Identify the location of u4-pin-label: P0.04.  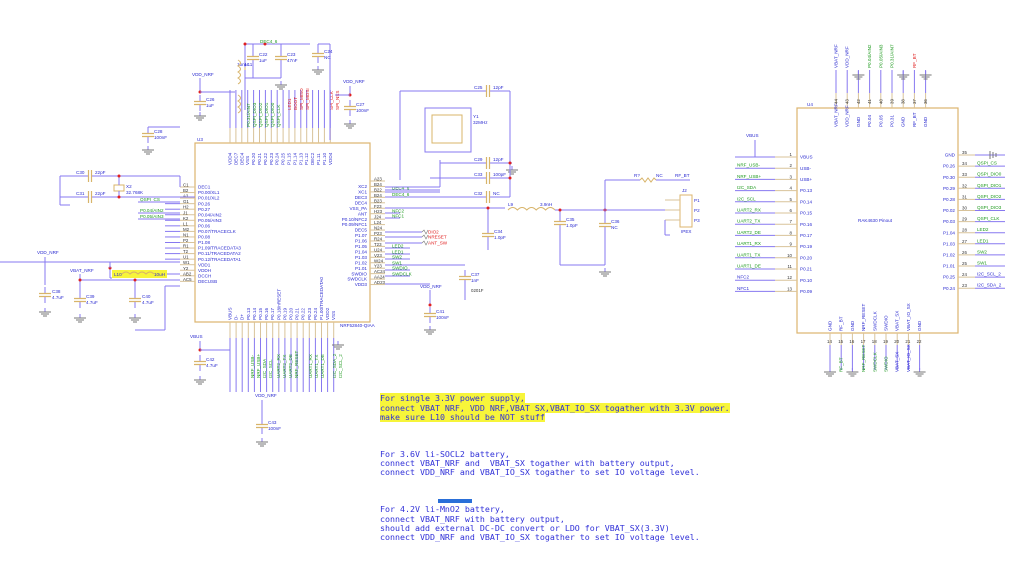
(869, 121).